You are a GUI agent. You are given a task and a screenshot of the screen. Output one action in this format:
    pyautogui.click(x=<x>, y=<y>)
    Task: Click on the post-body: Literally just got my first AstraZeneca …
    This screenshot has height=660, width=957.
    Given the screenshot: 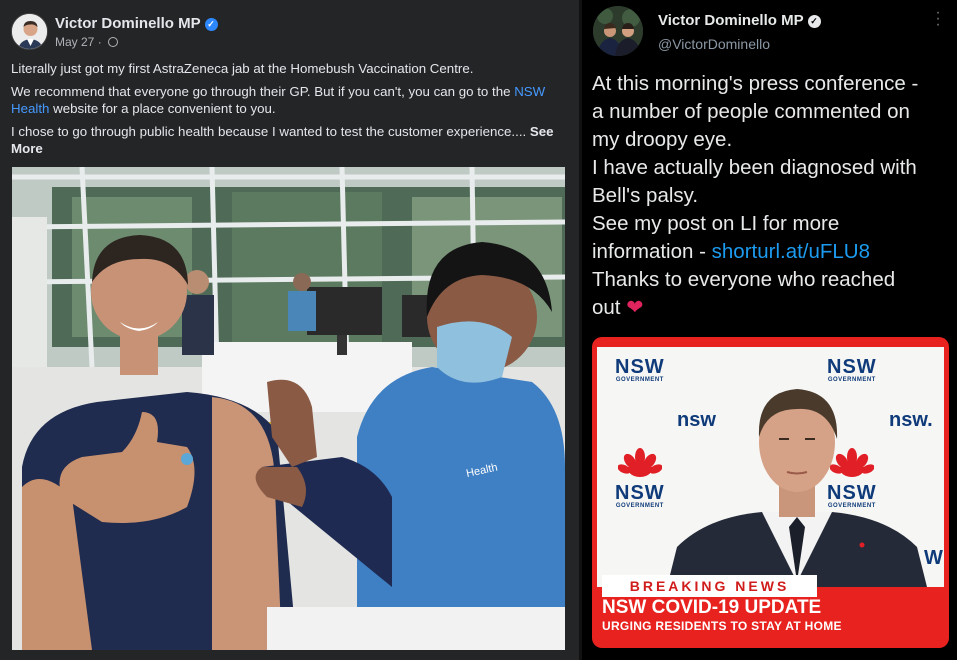 What is the action you would take?
    pyautogui.click(x=291, y=111)
    